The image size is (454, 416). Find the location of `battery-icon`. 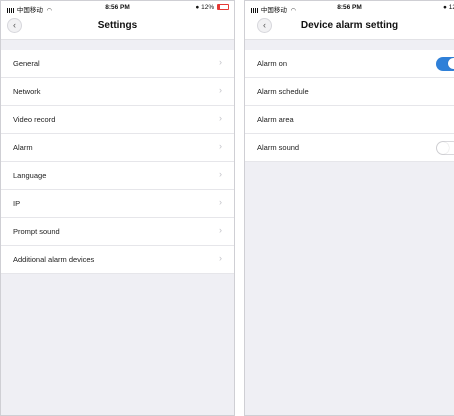

battery-icon is located at coordinates (223, 7).